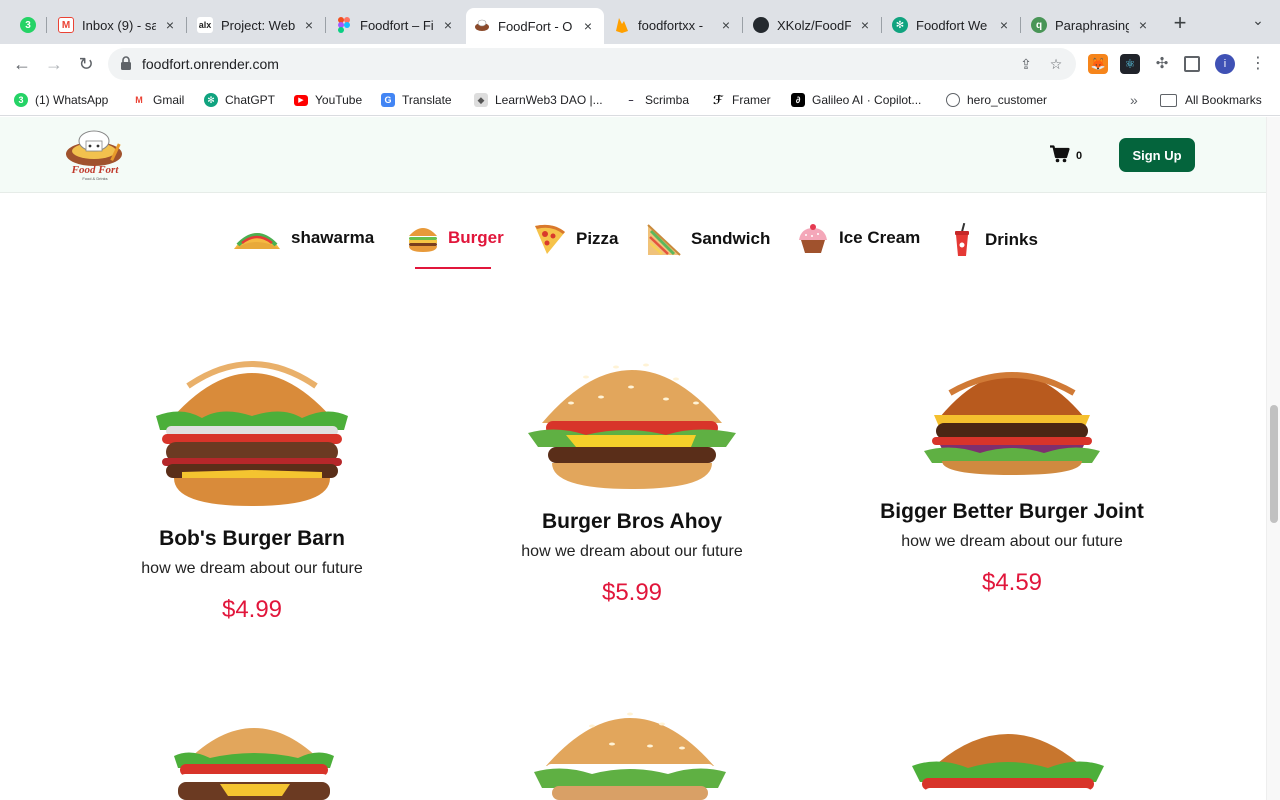  What do you see at coordinates (667, 100) in the screenshot?
I see `bookmark-label: Scrimba` at bounding box center [667, 100].